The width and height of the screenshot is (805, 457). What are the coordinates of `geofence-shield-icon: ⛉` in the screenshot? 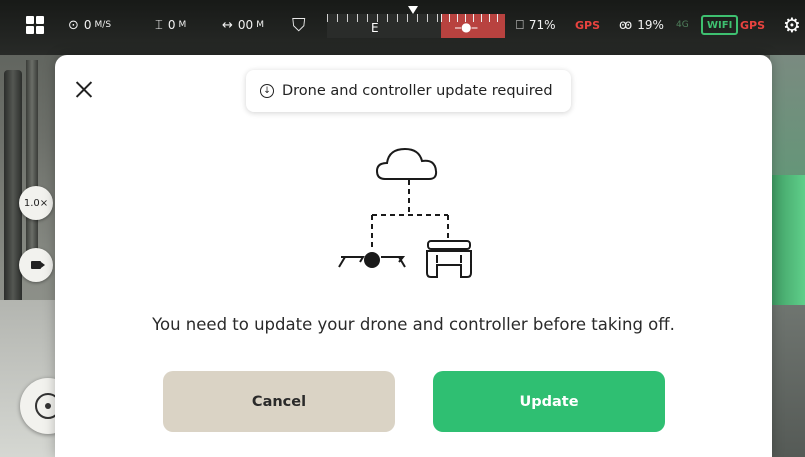 It's located at (299, 25).